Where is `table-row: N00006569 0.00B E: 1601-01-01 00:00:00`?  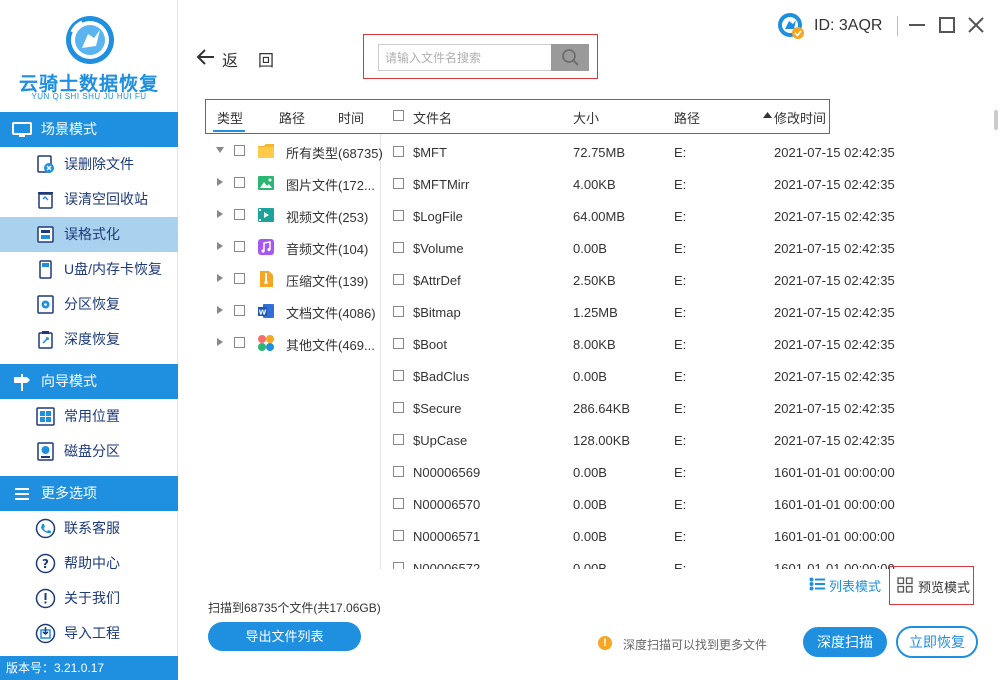 table-row: N00006569 0.00B E: 1601-01-01 00:00:00 is located at coordinates (686, 471).